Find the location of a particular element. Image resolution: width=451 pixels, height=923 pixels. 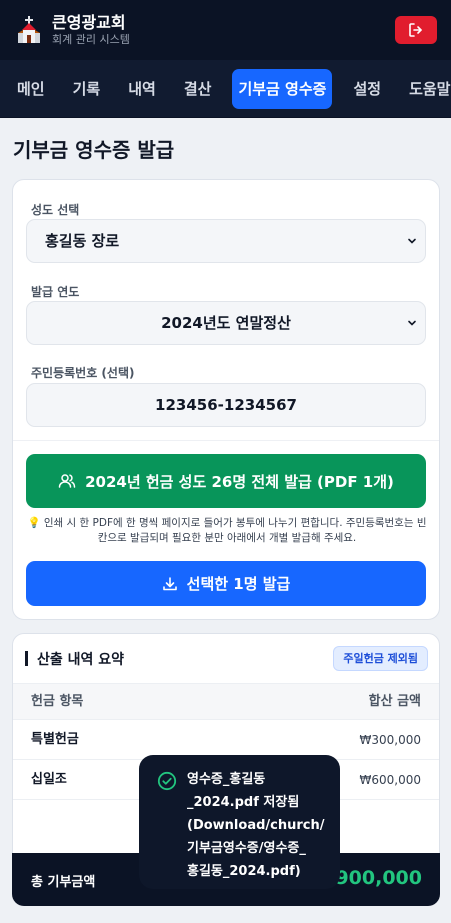

status-badge: 주일헌금 제외됨 is located at coordinates (380, 658).